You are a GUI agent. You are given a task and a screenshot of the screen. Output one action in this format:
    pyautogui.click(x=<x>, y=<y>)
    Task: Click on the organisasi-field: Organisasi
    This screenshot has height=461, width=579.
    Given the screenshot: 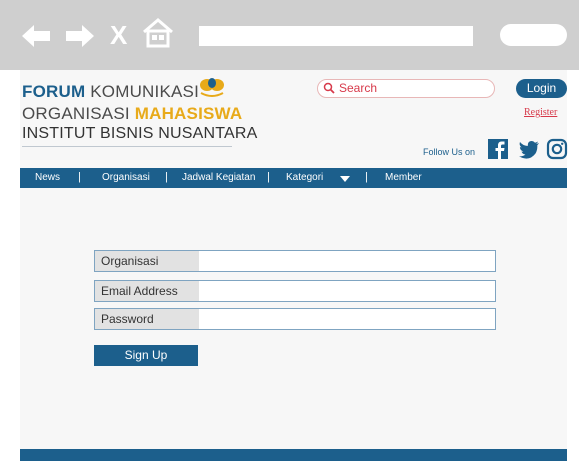 What is the action you would take?
    pyautogui.click(x=295, y=261)
    